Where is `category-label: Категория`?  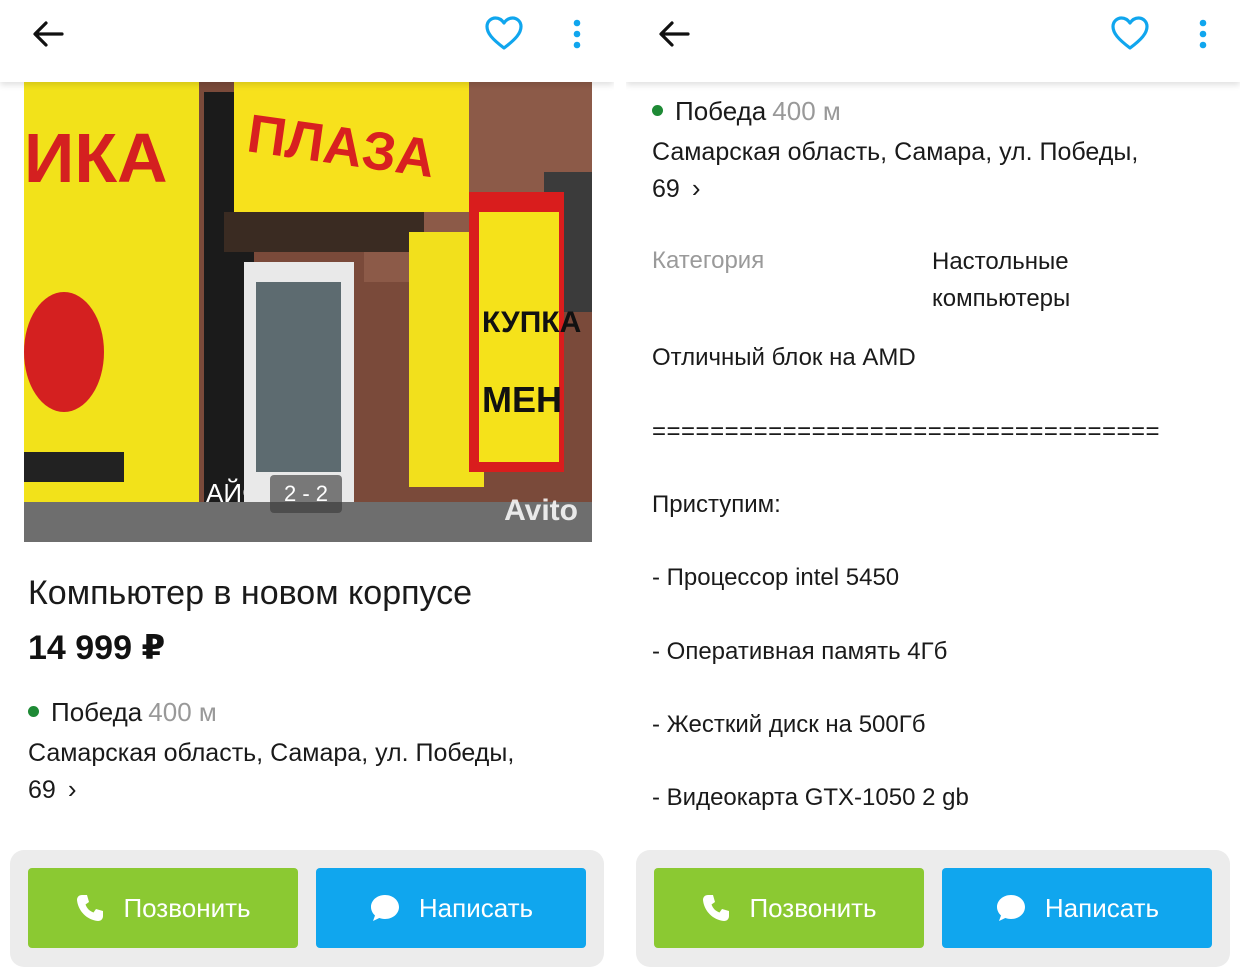 category-label: Категория is located at coordinates (708, 260).